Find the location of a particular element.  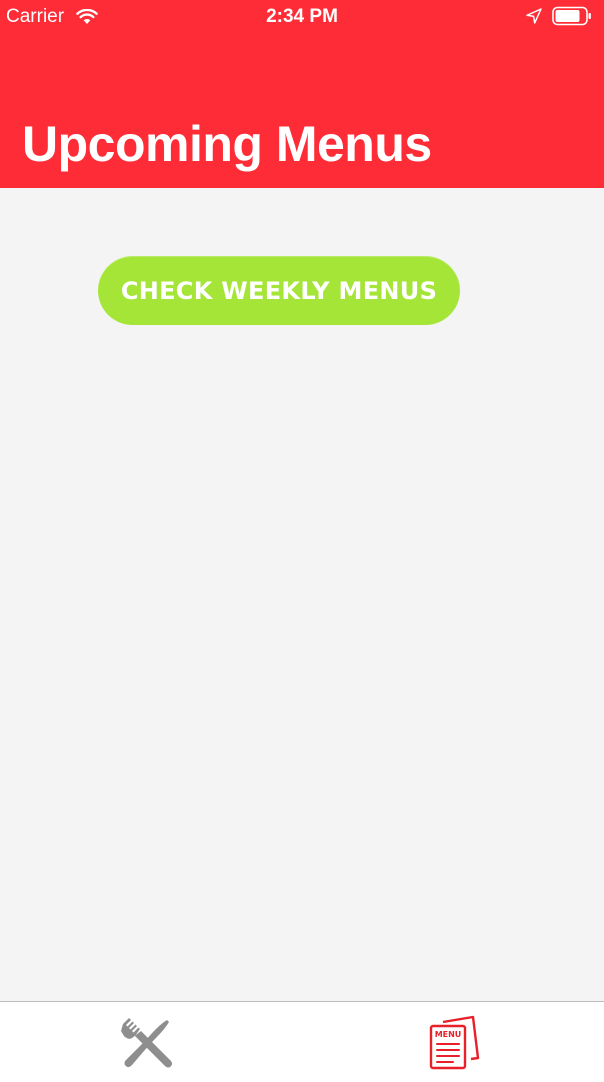

status-time: 2:34 PM is located at coordinates (302, 16).